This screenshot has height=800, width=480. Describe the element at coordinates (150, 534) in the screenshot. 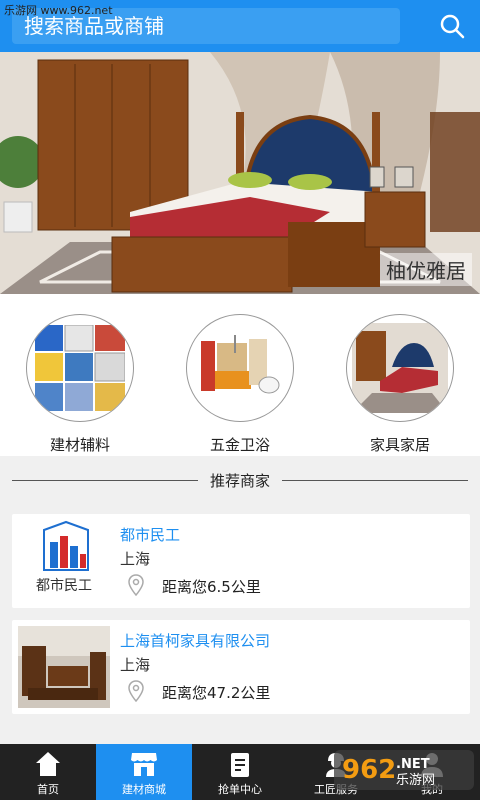

I see `merchant-name: 都市民工` at that location.